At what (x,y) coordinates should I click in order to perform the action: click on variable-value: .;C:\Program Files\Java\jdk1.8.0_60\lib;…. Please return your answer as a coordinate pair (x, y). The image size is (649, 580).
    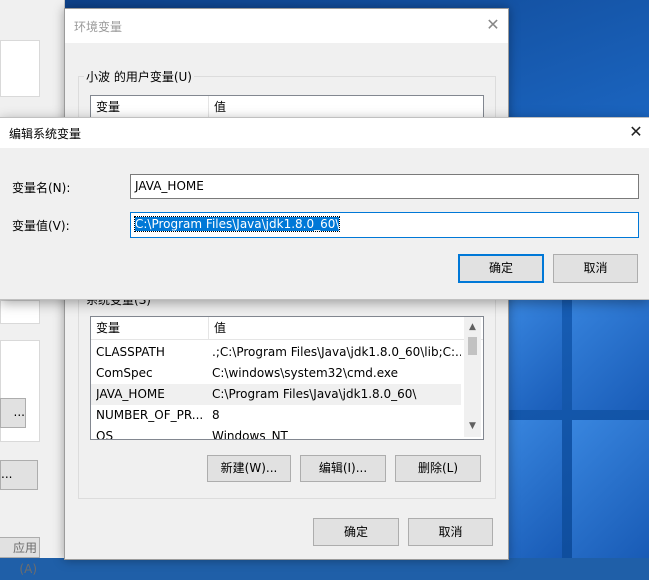
    Looking at the image, I should click on (336, 352).